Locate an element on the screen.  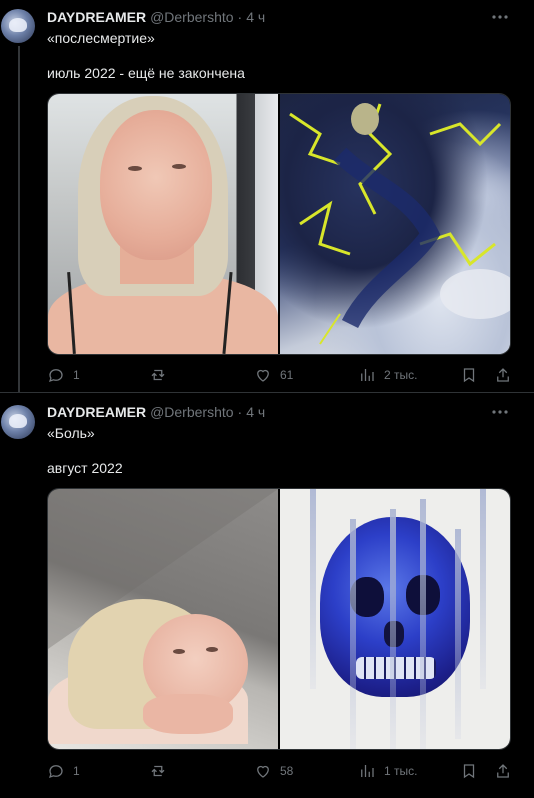
views-count: 1 тыс. is located at coordinates (401, 771).